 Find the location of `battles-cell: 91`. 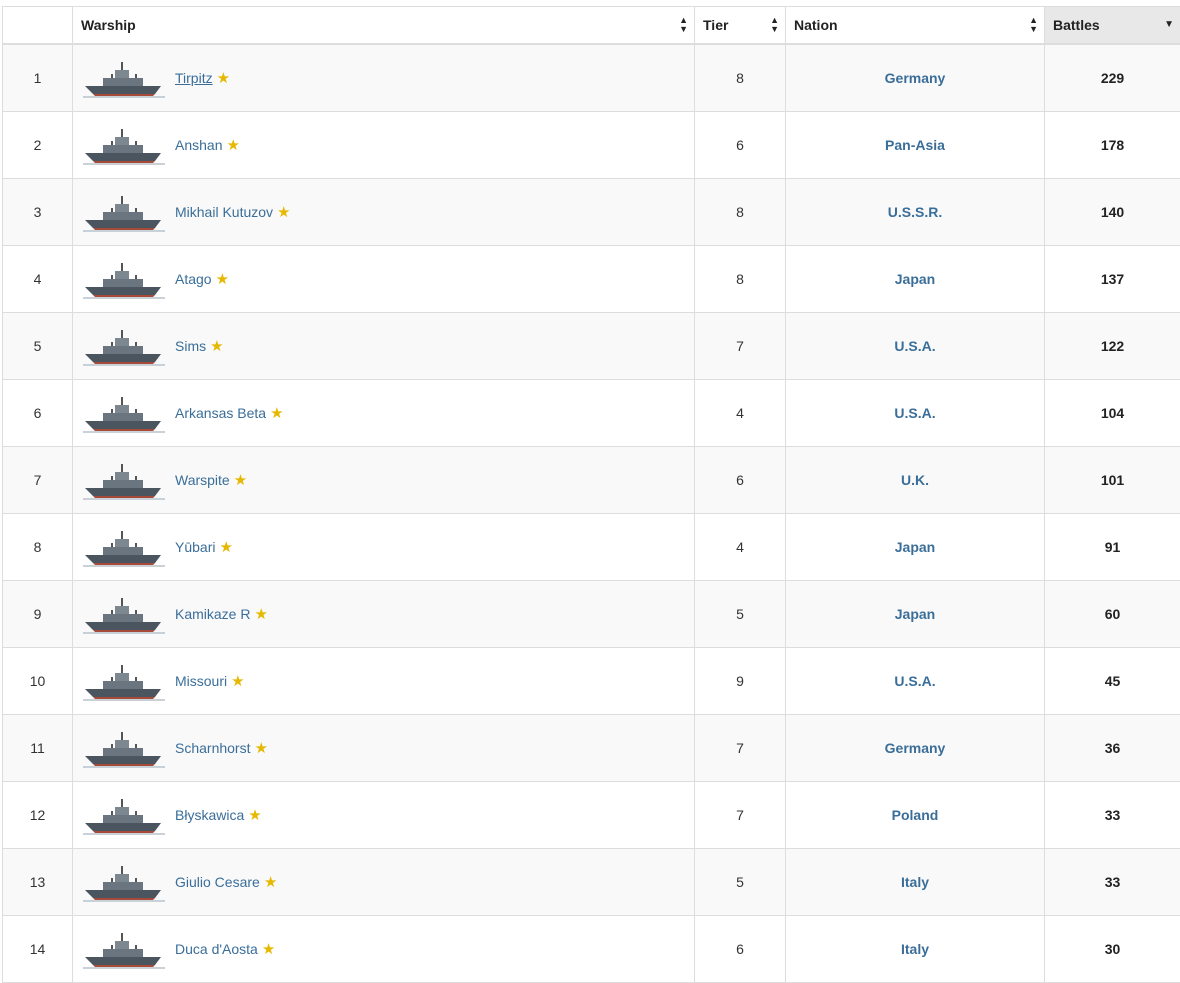

battles-cell: 91 is located at coordinates (1112, 547).